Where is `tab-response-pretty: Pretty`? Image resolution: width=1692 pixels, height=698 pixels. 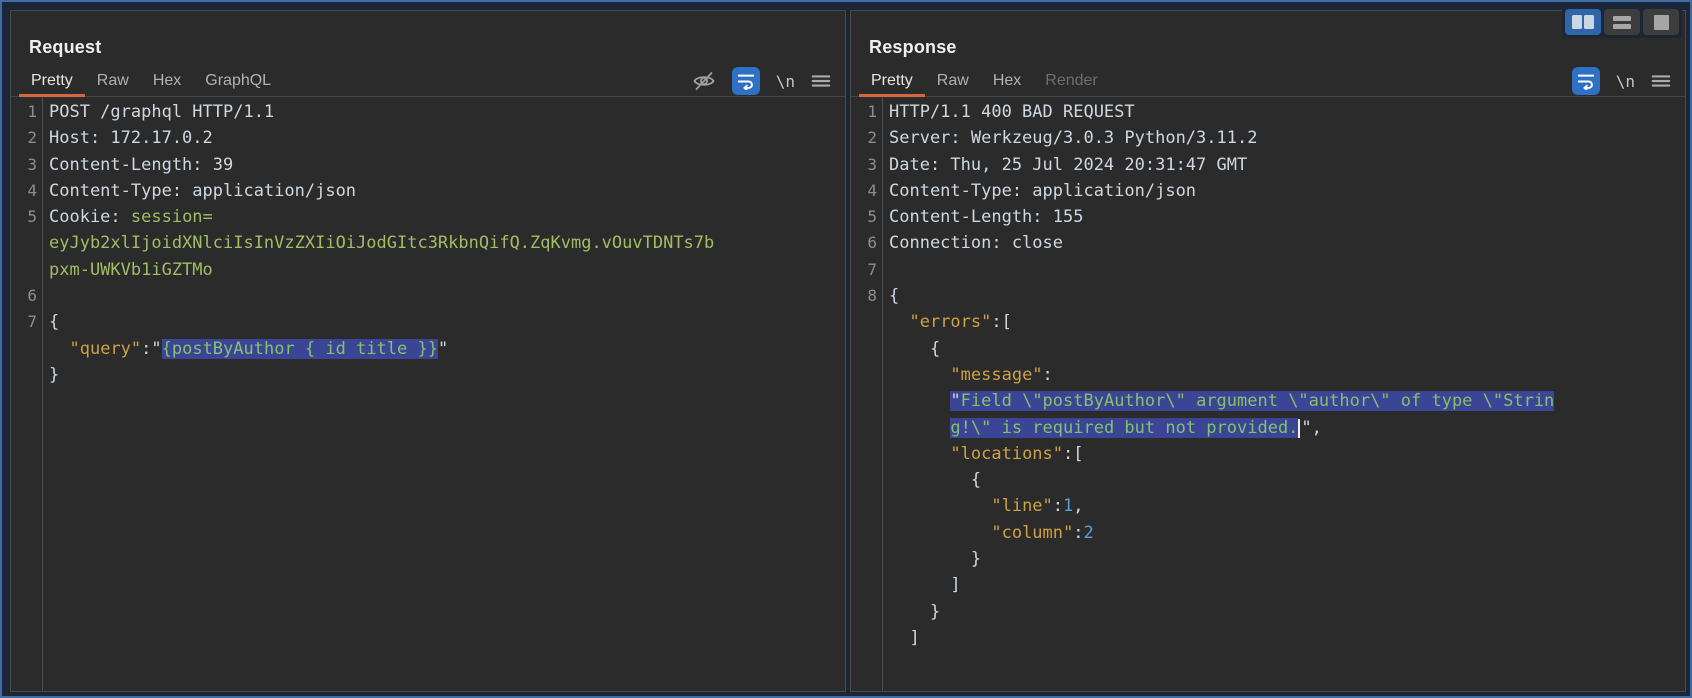 tab-response-pretty: Pretty is located at coordinates (892, 81).